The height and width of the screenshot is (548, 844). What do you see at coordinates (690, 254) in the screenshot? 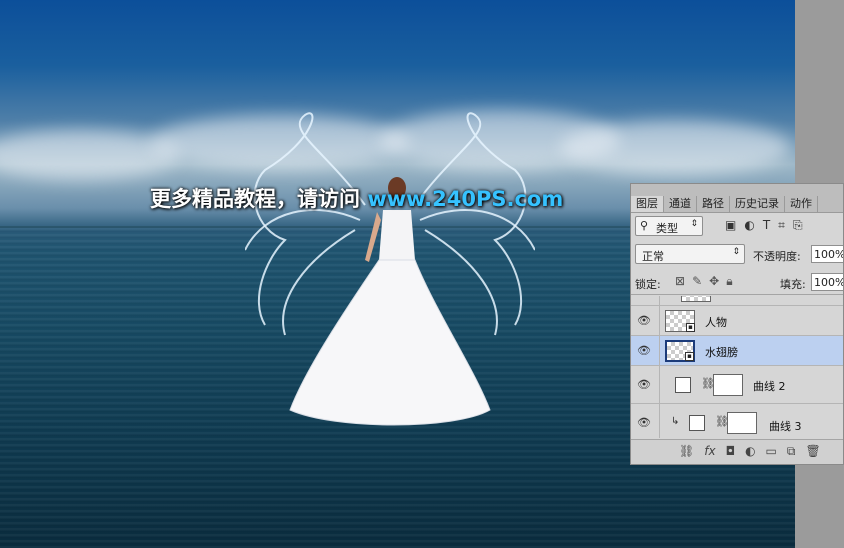
I see `blend-mode-select: 正常 ⇕` at bounding box center [690, 254].